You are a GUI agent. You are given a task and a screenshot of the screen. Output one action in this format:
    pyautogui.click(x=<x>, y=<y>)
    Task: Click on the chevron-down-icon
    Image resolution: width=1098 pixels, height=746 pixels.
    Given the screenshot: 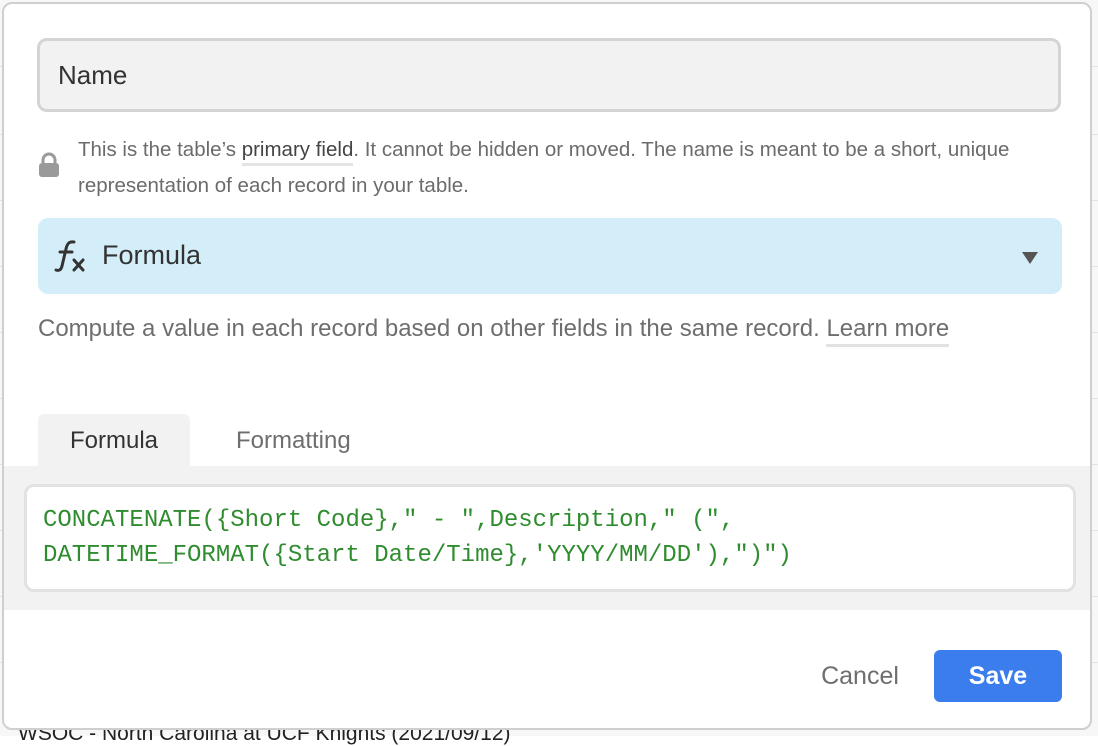 What is the action you would take?
    pyautogui.click(x=1030, y=258)
    